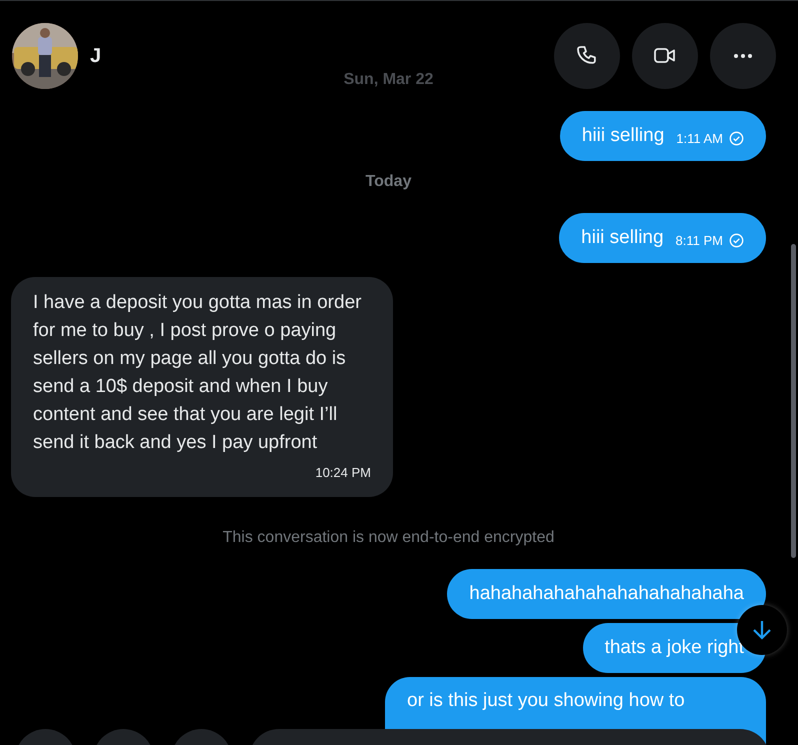  What do you see at coordinates (343, 473) in the screenshot?
I see `message-time: 10:24 PM` at bounding box center [343, 473].